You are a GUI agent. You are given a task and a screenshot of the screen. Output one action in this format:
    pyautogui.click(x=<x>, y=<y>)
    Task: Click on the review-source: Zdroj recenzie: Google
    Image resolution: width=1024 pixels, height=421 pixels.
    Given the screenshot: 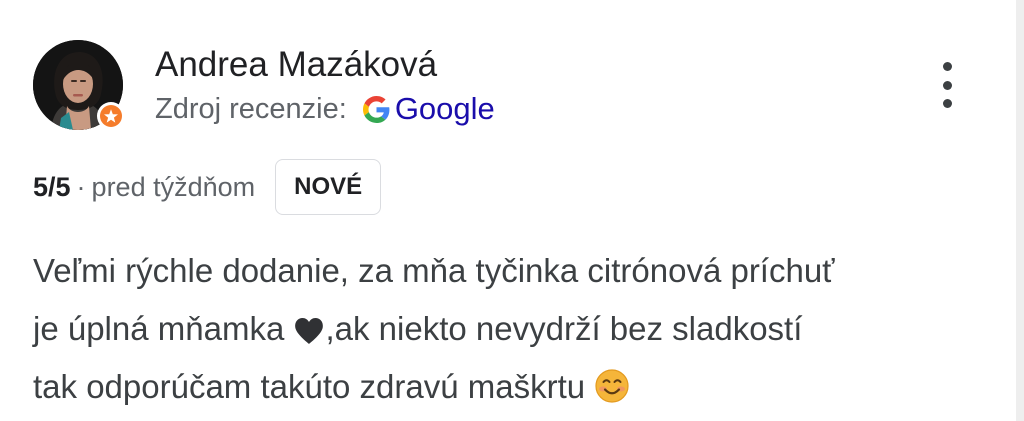 What is the action you would take?
    pyautogui.click(x=325, y=109)
    